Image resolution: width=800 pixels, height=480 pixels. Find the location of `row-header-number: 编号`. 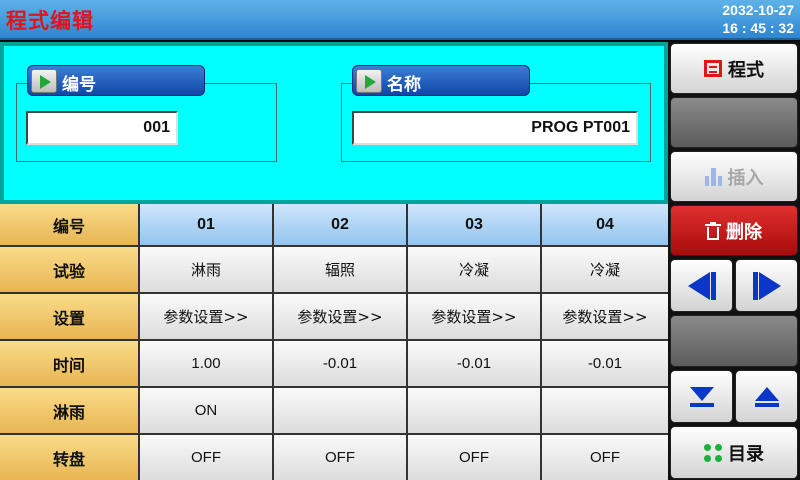

row-header-number: 编号 is located at coordinates (69, 224).